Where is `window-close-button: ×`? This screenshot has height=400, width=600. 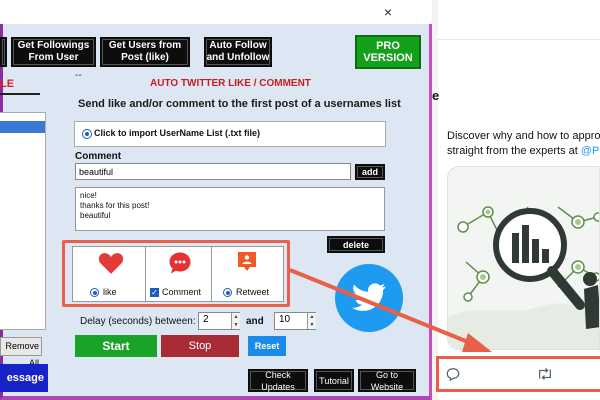 window-close-button: × is located at coordinates (388, 12).